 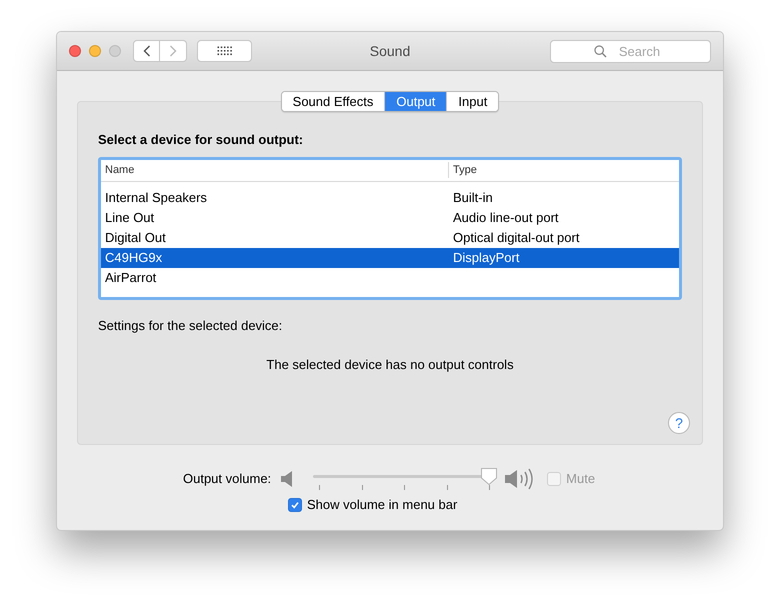 I want to click on checkmark-icon, so click(x=295, y=505).